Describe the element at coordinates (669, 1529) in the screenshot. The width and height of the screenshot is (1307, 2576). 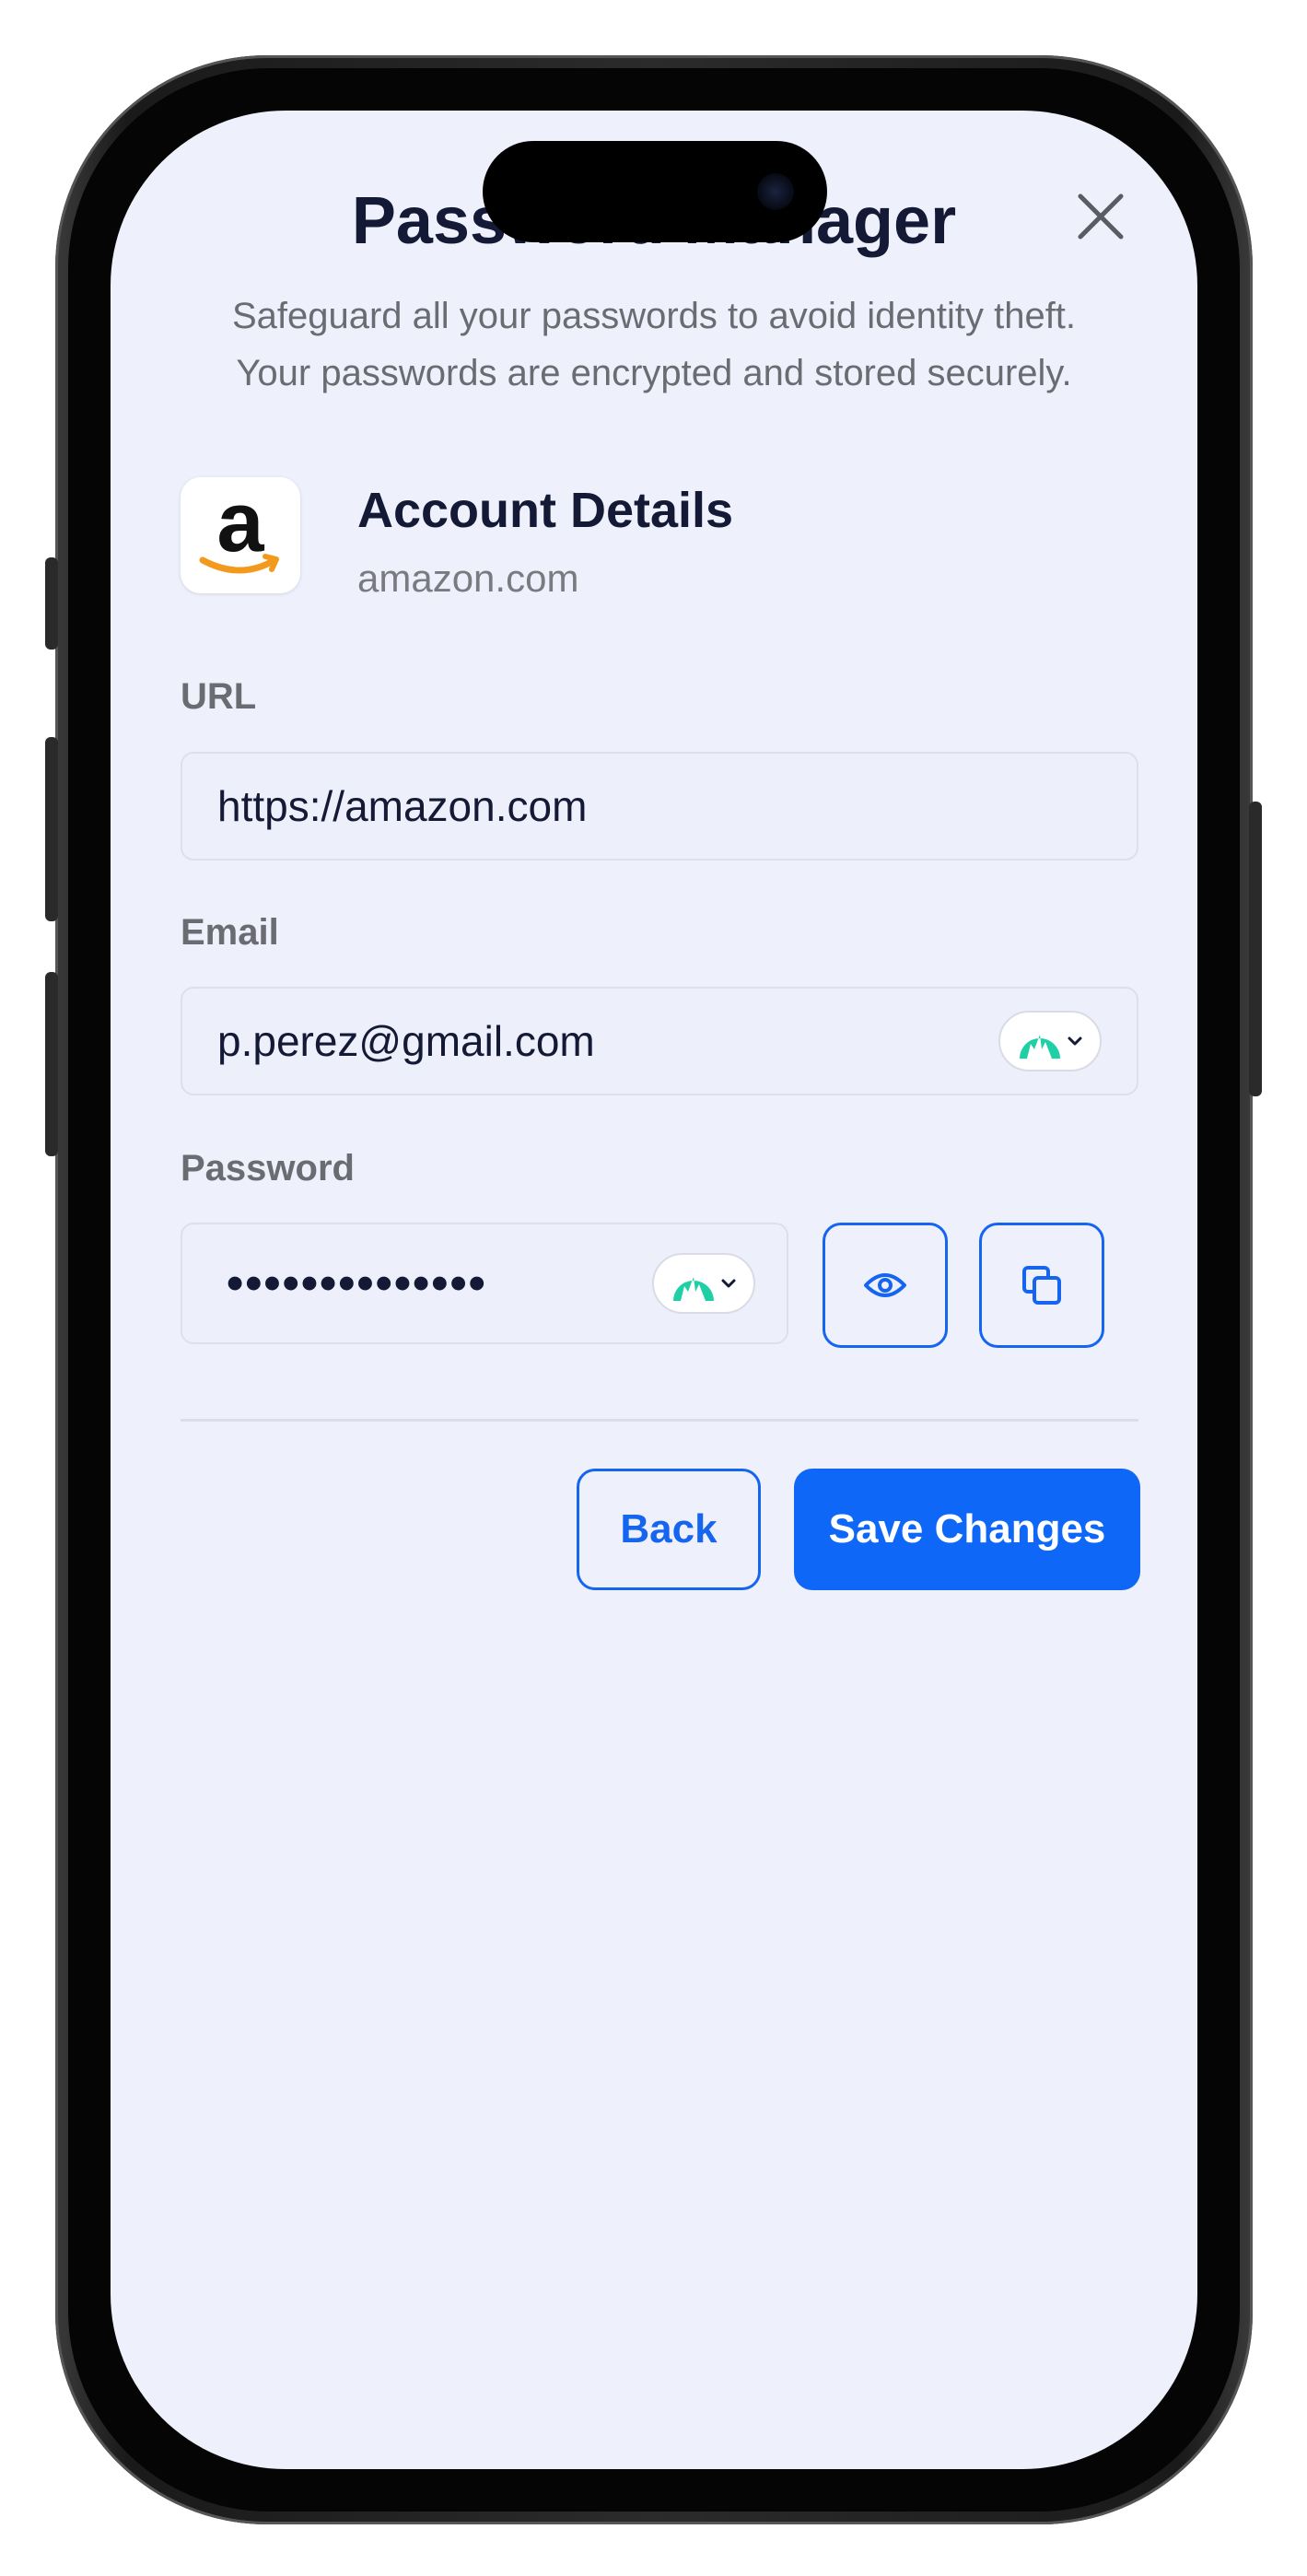
I see `back-button: Back` at that location.